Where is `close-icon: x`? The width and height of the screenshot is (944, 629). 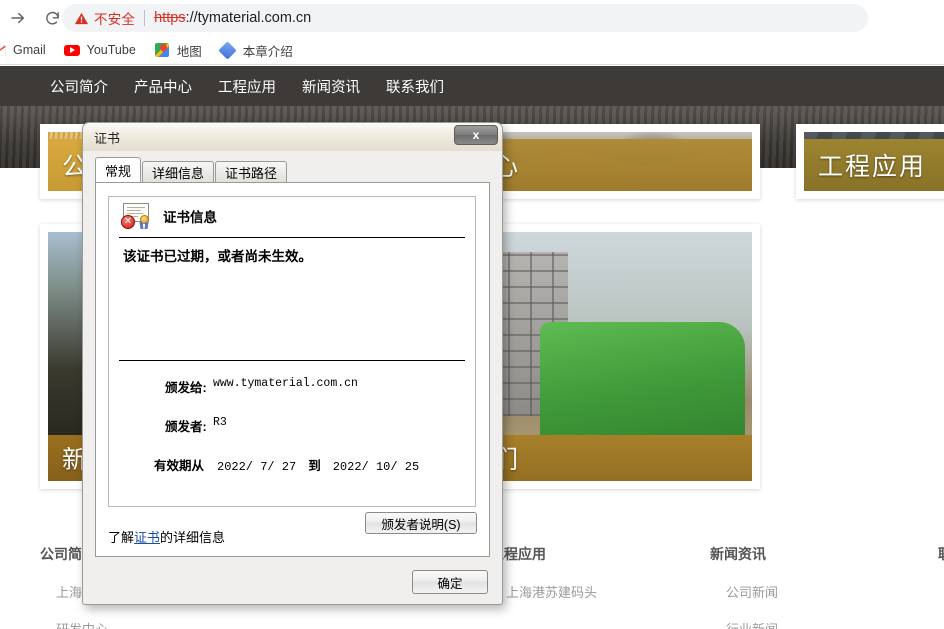 close-icon: x is located at coordinates (476, 135).